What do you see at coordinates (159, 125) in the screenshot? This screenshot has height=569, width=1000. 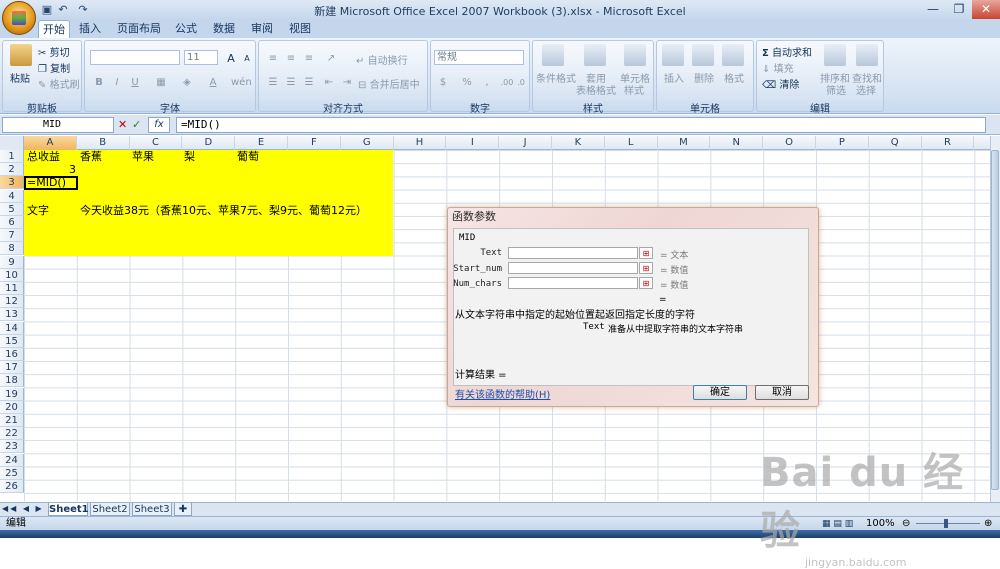 I see `insert-function-button: fx` at bounding box center [159, 125].